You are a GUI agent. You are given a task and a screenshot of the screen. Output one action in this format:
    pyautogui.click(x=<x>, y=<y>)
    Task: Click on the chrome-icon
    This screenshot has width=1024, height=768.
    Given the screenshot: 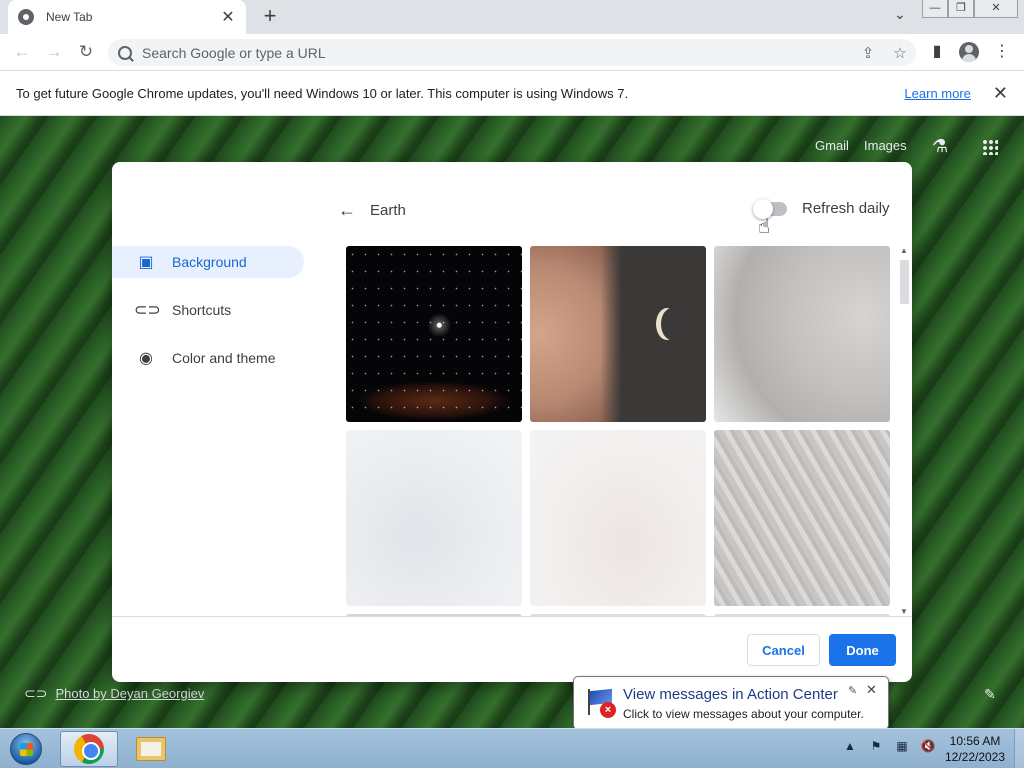 What is the action you would take?
    pyautogui.click(x=89, y=749)
    